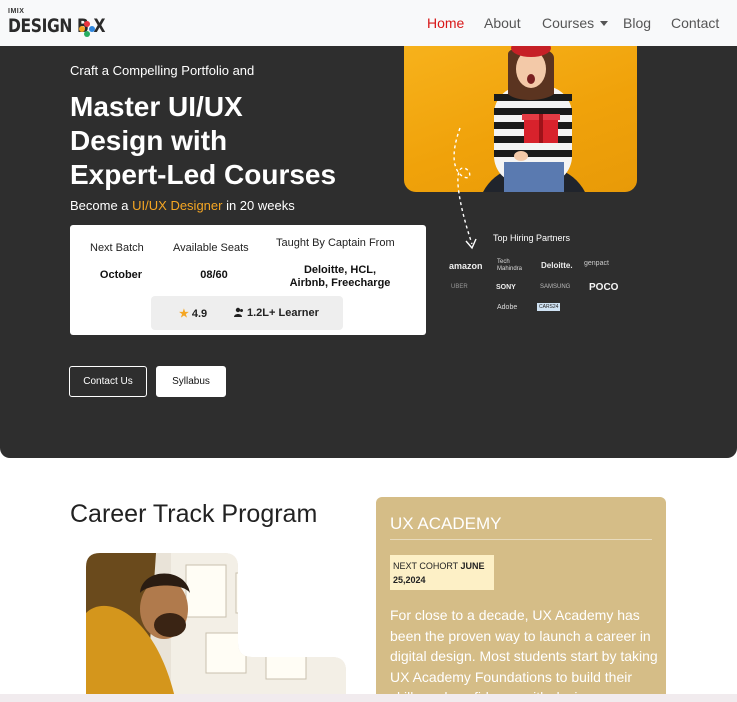 The width and height of the screenshot is (737, 702). Describe the element at coordinates (506, 287) in the screenshot. I see `partner-sony: SONY` at that location.